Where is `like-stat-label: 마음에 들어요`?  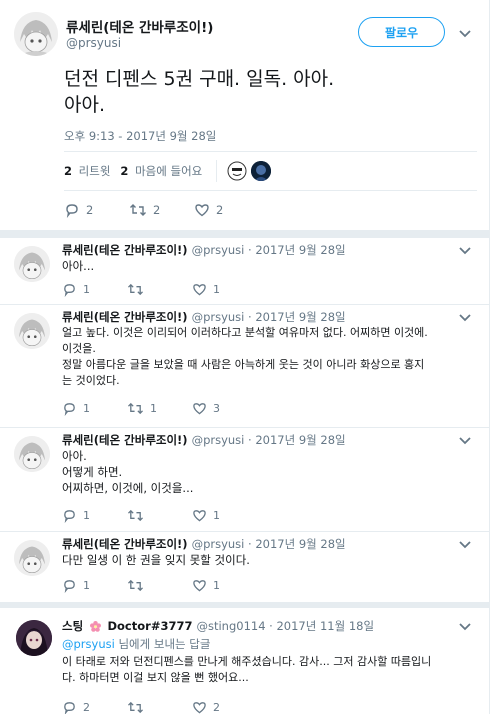 like-stat-label: 마음에 들어요 is located at coordinates (169, 171).